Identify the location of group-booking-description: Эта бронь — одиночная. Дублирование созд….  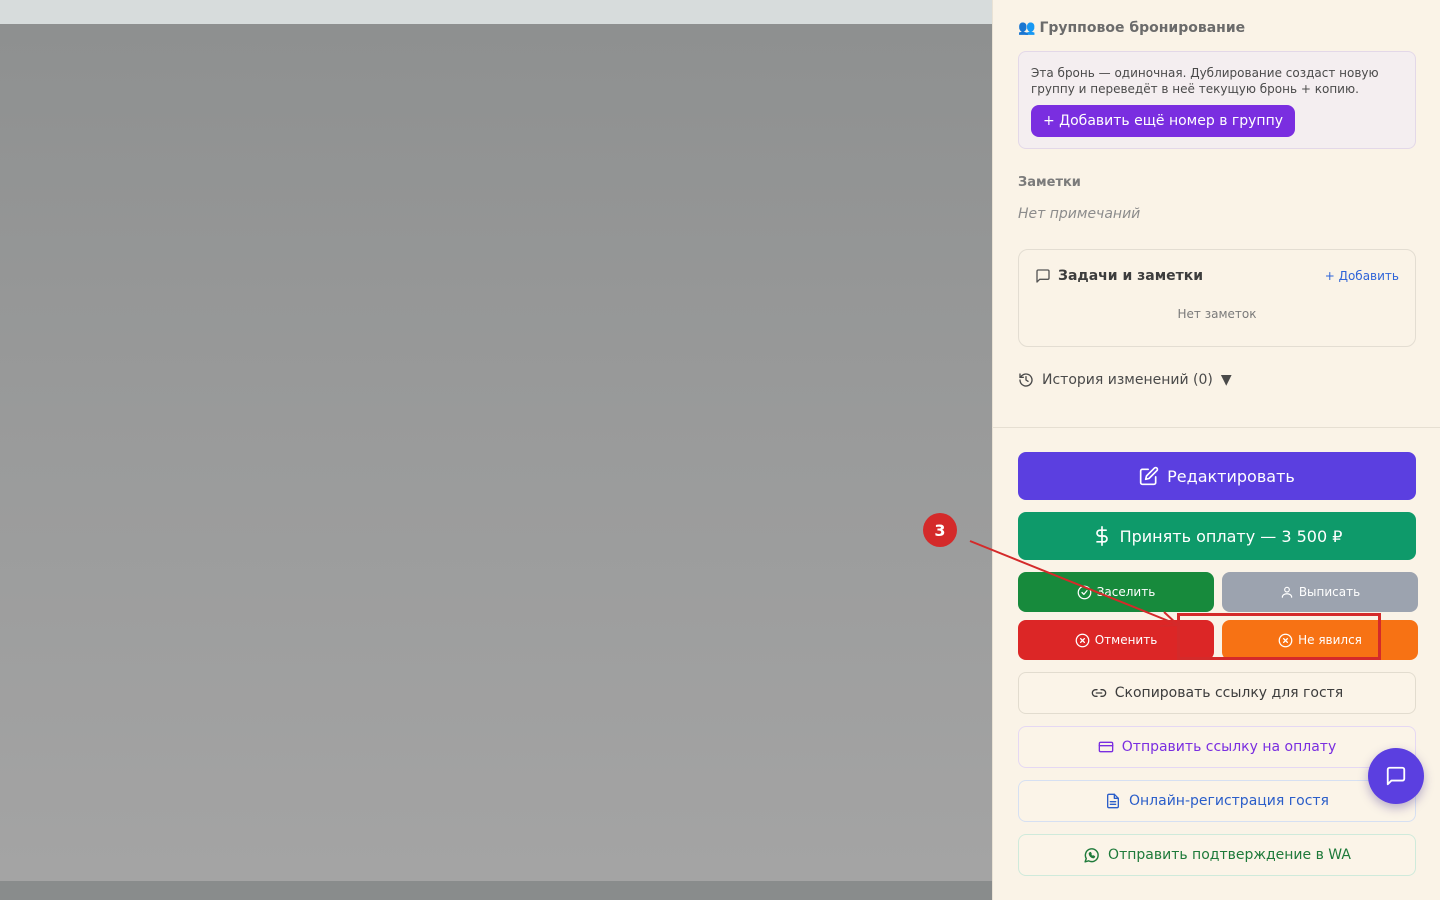
(1205, 81).